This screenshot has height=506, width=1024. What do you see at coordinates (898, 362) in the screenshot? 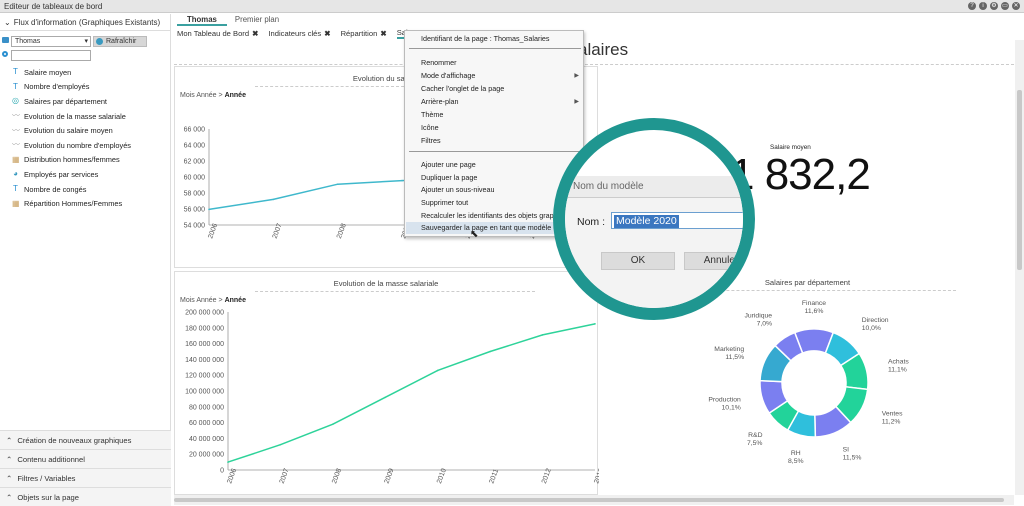
I see `slice-label: Achats` at bounding box center [898, 362].